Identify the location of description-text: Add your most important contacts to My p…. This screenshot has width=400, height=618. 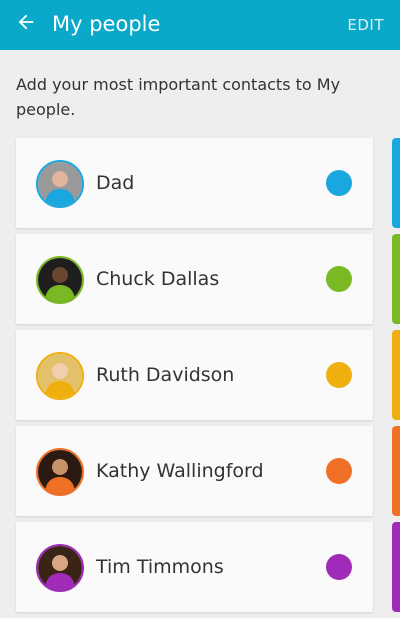
(178, 97).